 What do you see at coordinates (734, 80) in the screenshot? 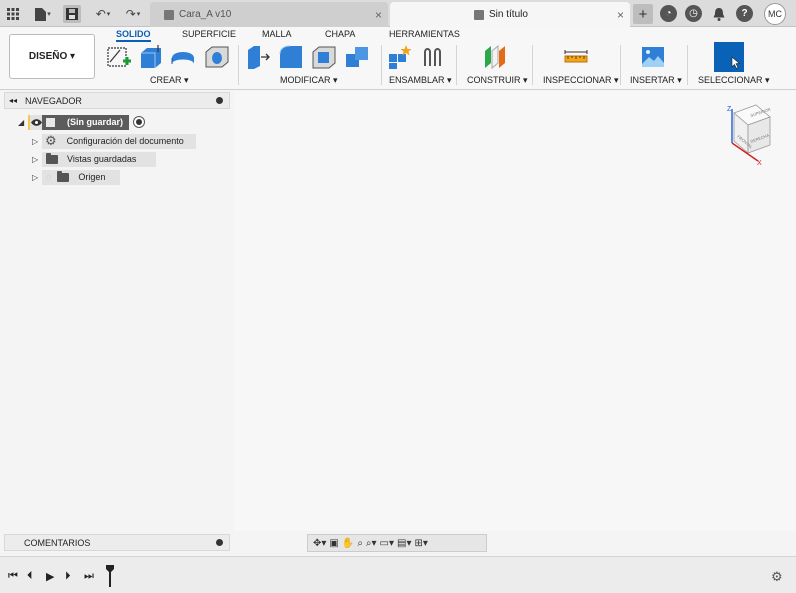
I see `group-seleccionar: SELECCIONAR ▾` at bounding box center [734, 80].